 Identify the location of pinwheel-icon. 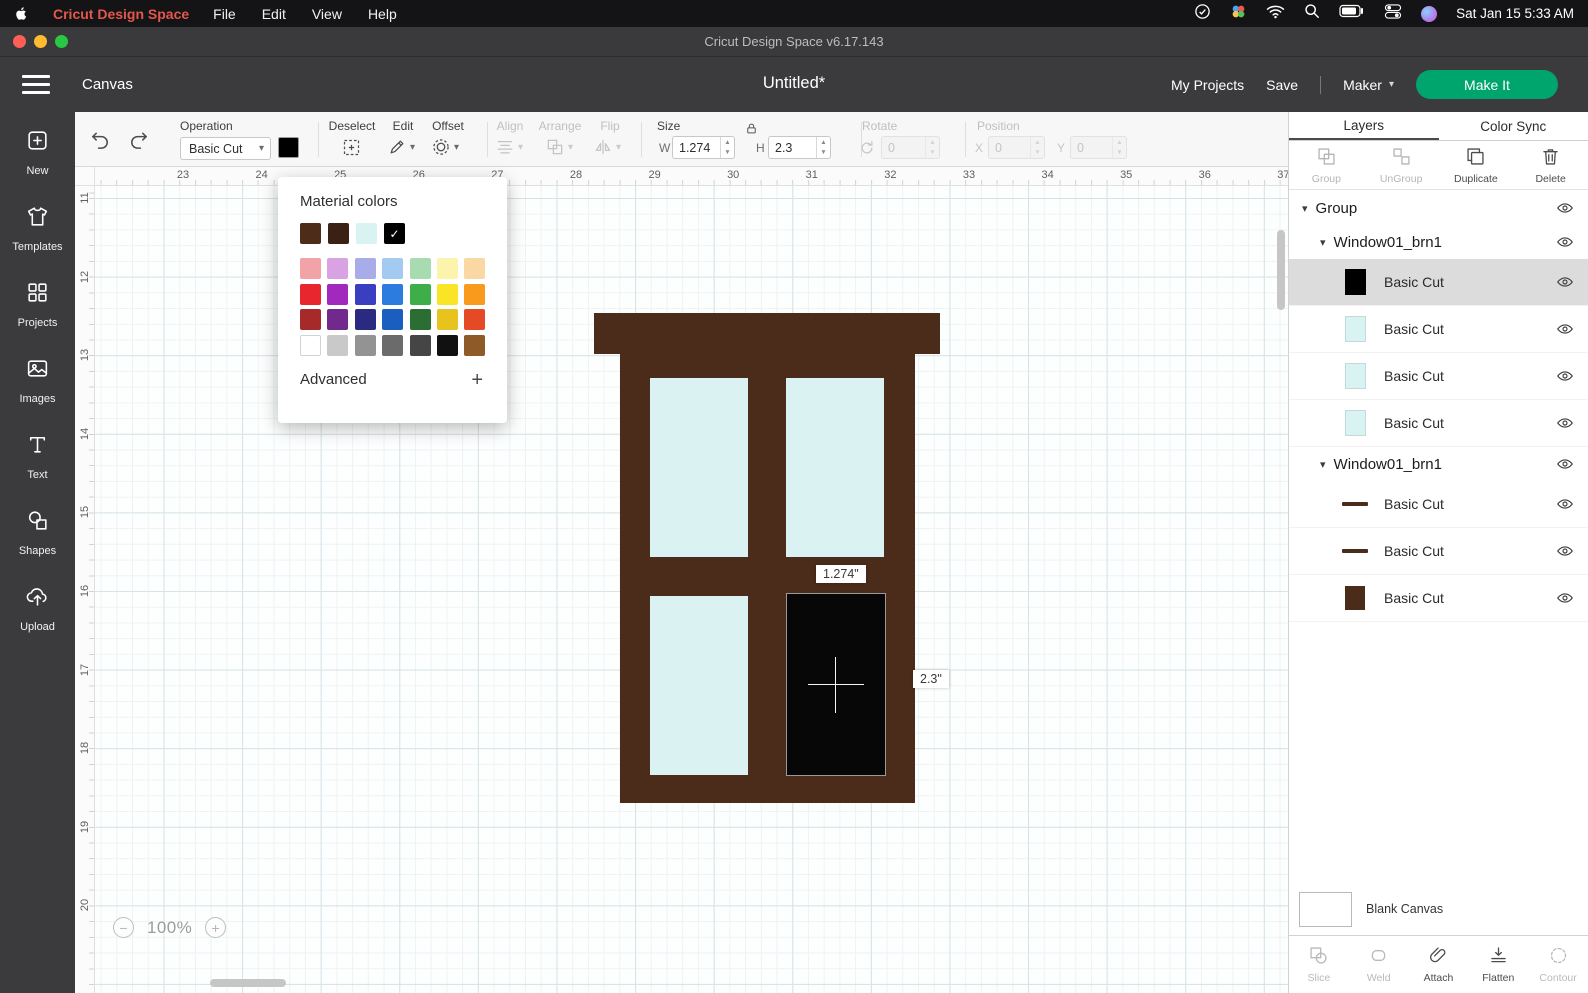
(1238, 14).